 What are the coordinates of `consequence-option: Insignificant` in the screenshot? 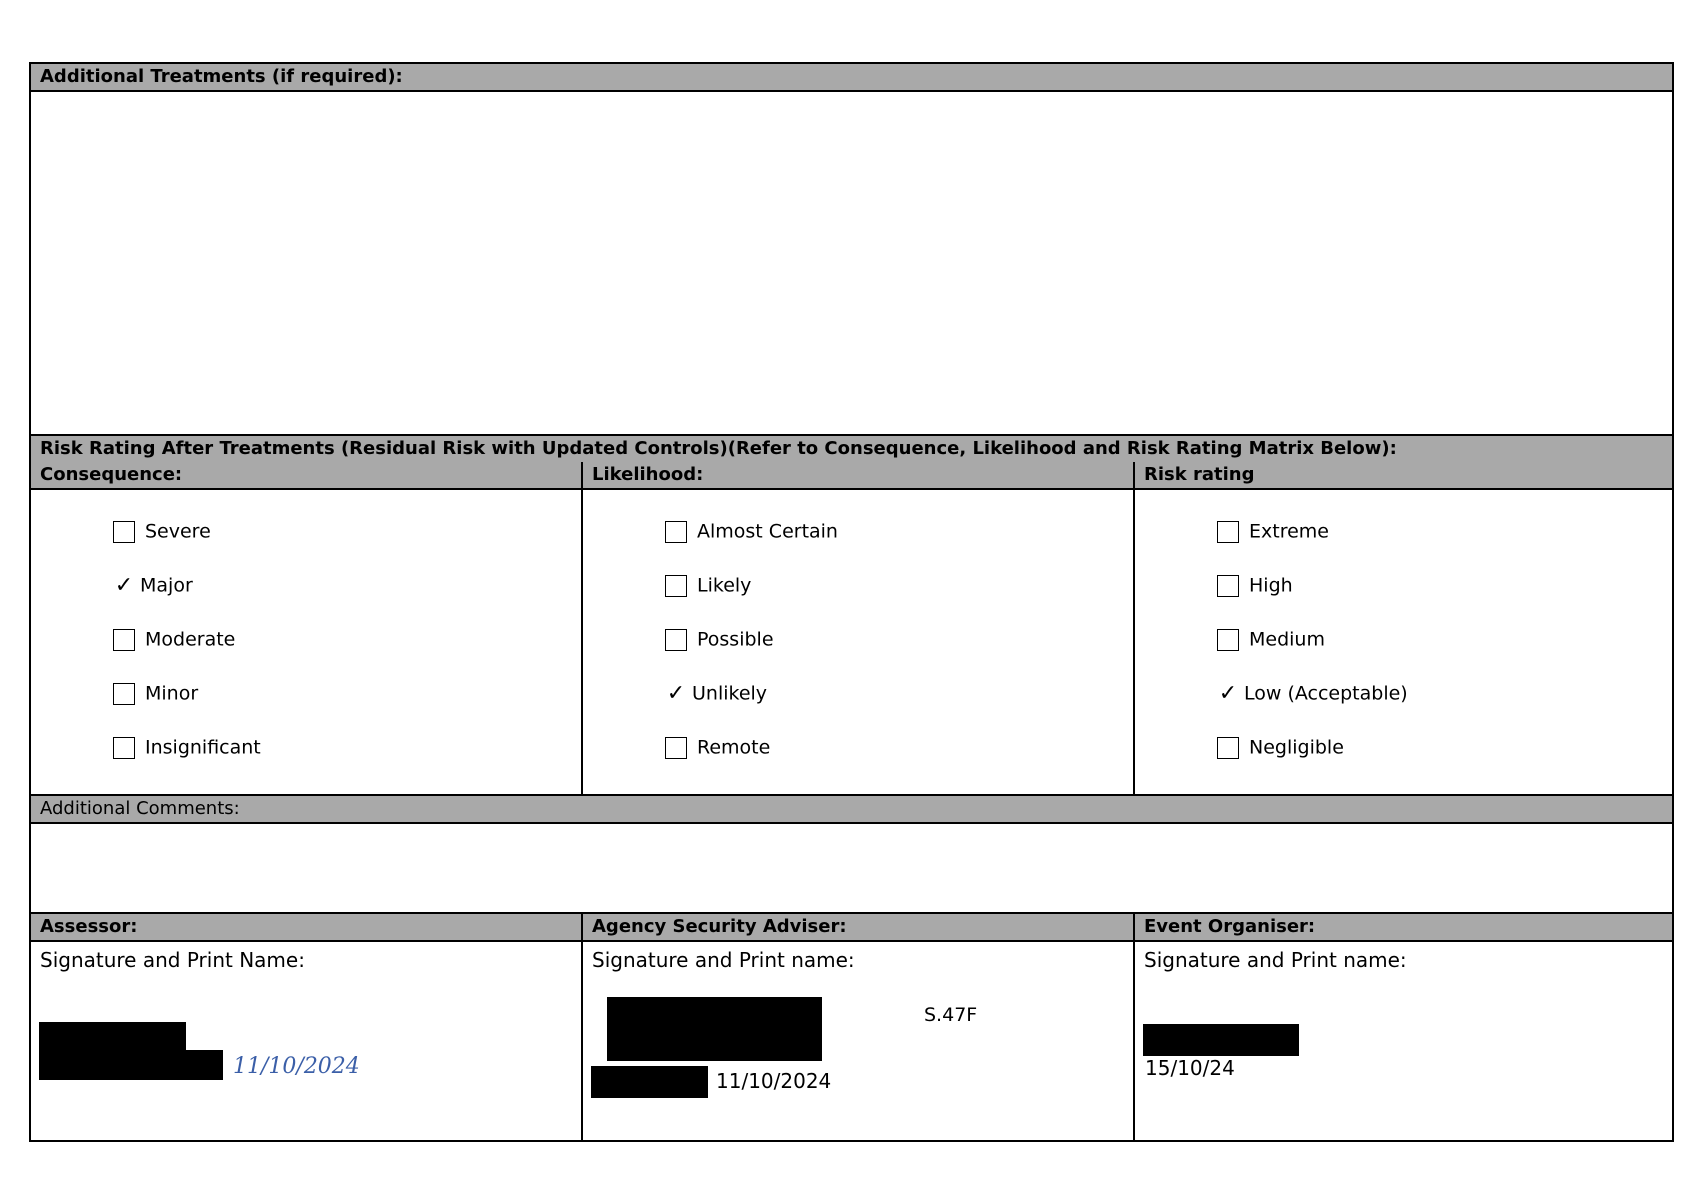 It's located at (187, 747).